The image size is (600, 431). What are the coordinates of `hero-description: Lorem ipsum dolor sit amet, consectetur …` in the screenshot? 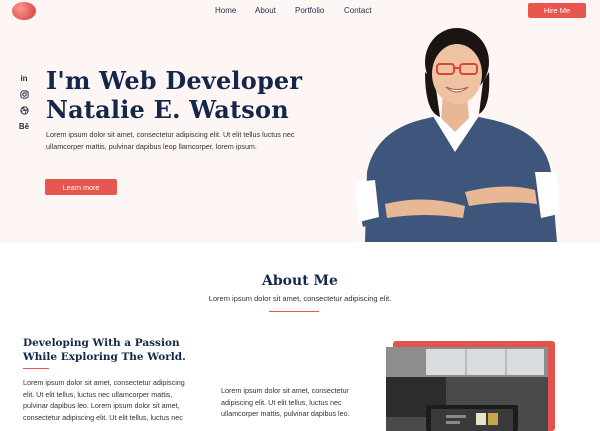 It's located at (170, 140).